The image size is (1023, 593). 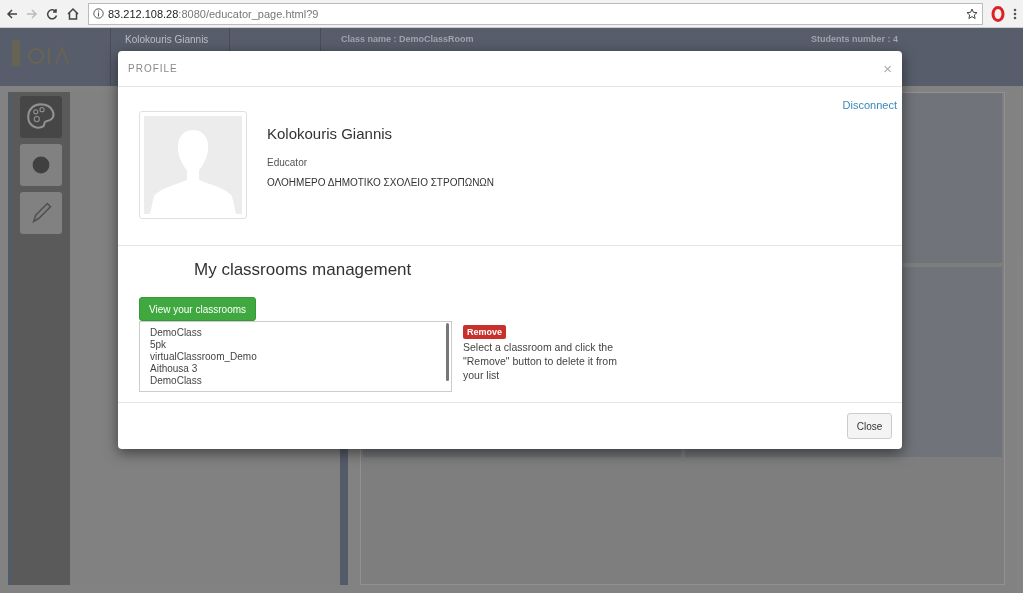 I want to click on back-icon, so click(x=12, y=13).